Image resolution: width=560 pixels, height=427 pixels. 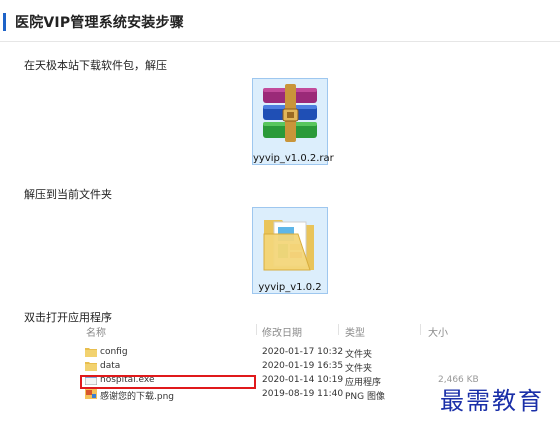 What do you see at coordinates (290, 113) in the screenshot?
I see `winrar-archive-icon` at bounding box center [290, 113].